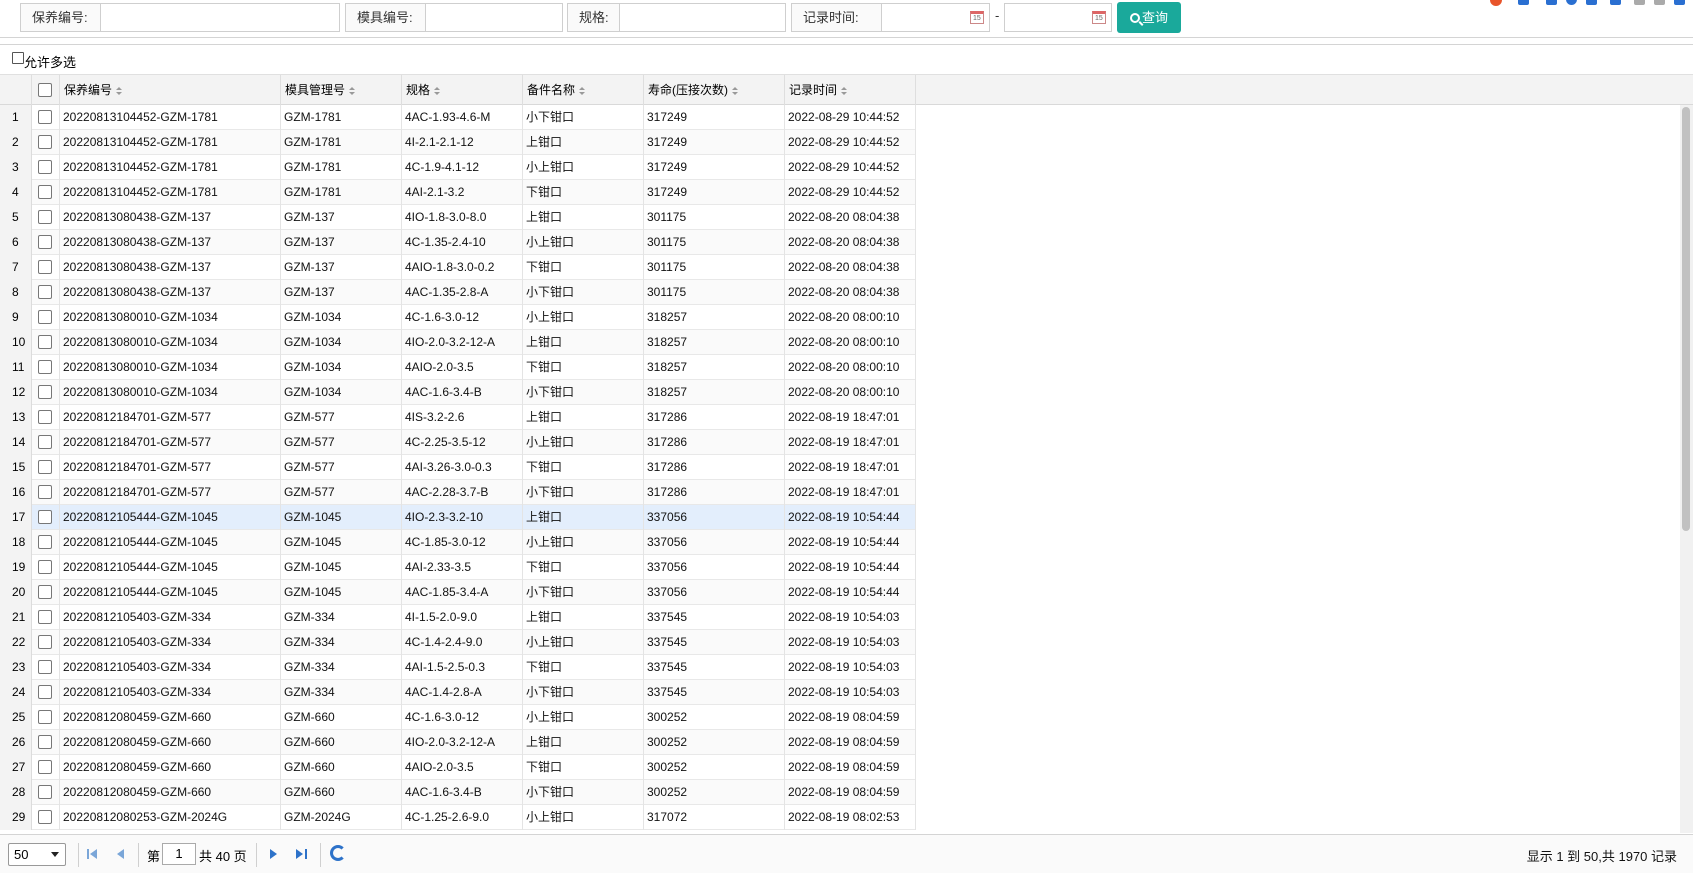  I want to click on cell-maint-no: 20220812080459-GZM-660, so click(170, 792).